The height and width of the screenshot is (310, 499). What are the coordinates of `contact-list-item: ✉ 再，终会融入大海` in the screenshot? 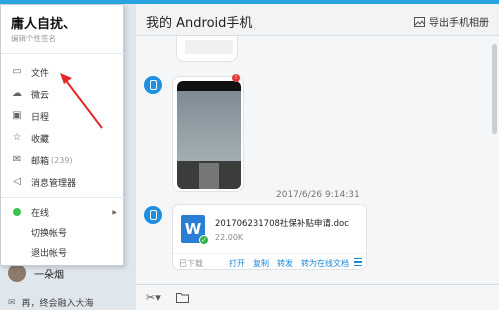 It's located at (51, 303).